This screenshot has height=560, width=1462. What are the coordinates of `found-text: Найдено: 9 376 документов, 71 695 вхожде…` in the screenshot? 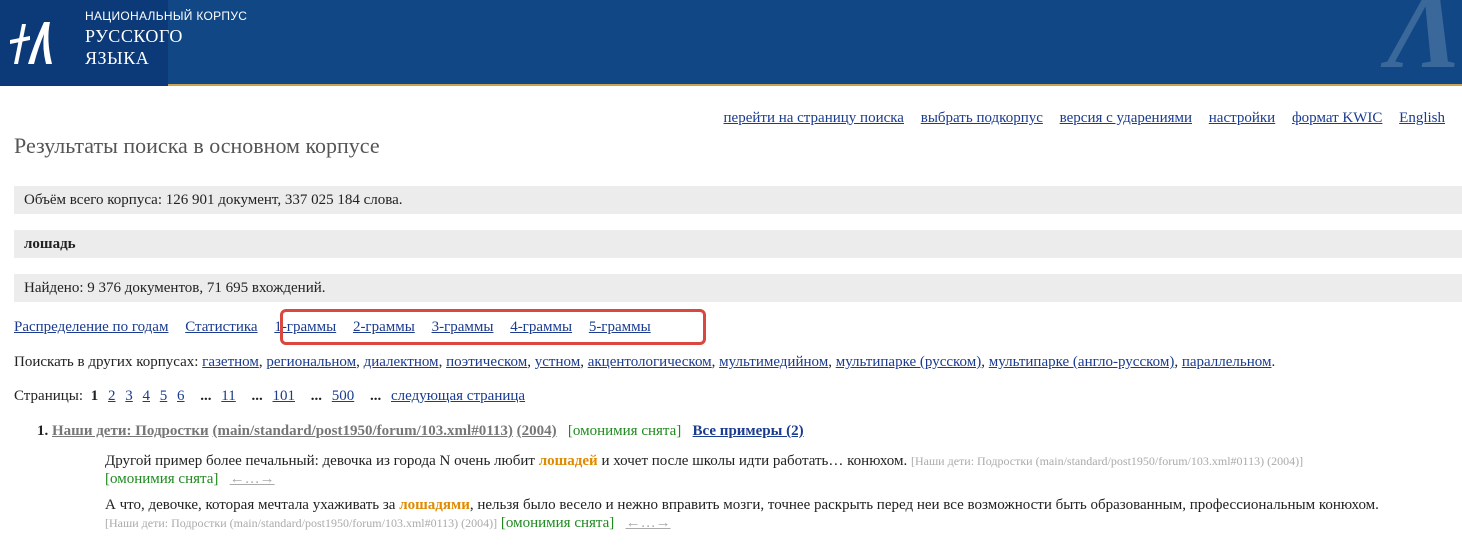 It's located at (175, 288).